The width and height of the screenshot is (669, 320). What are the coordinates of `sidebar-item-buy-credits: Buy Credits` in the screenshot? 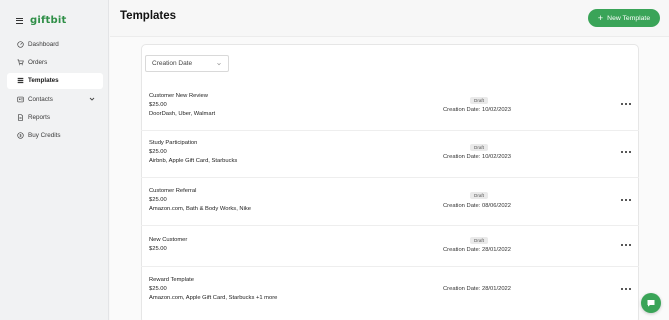 It's located at (55, 136).